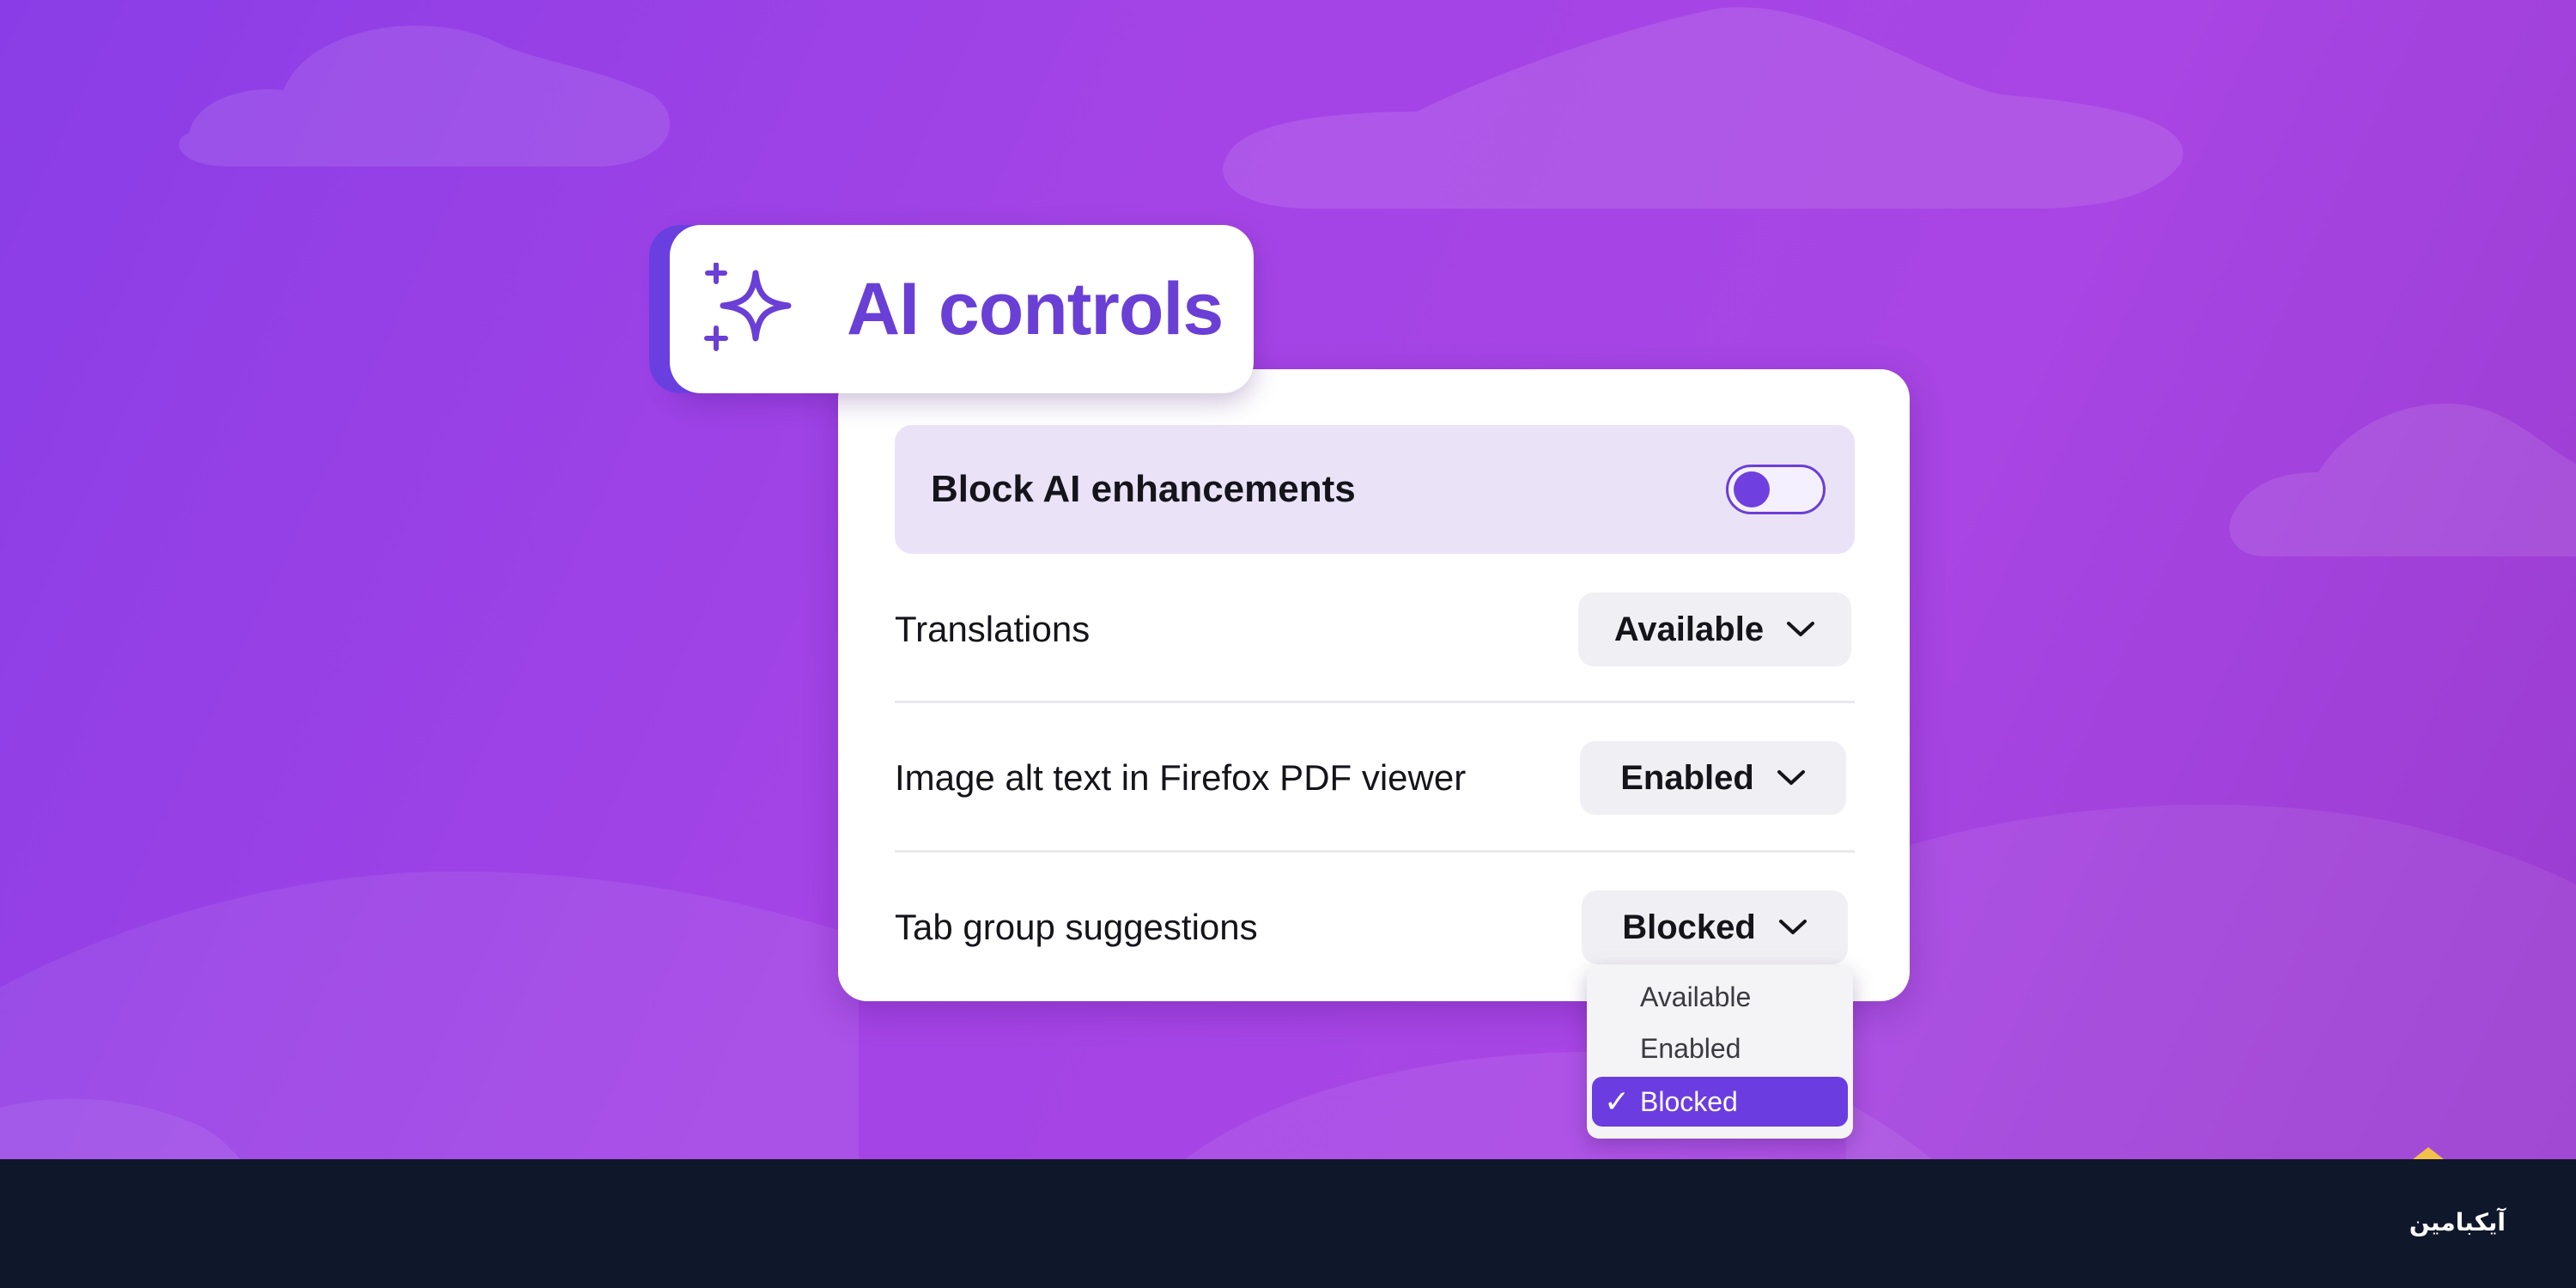  Describe the element at coordinates (1696, 996) in the screenshot. I see `menu-item-label: Available` at that location.